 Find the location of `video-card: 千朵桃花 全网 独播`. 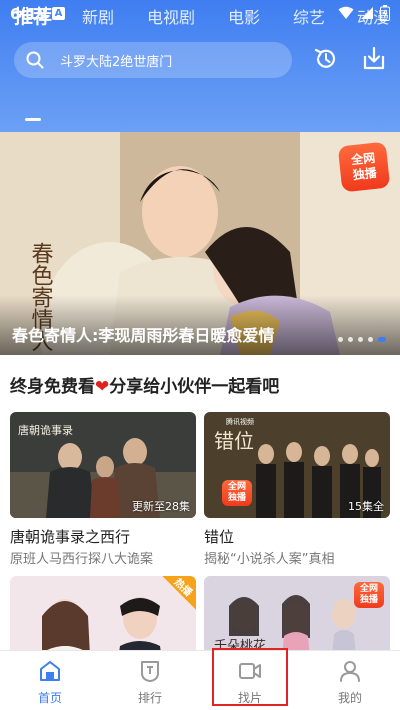

video-card: 千朵桃花 全网 独播 is located at coordinates (297, 613).